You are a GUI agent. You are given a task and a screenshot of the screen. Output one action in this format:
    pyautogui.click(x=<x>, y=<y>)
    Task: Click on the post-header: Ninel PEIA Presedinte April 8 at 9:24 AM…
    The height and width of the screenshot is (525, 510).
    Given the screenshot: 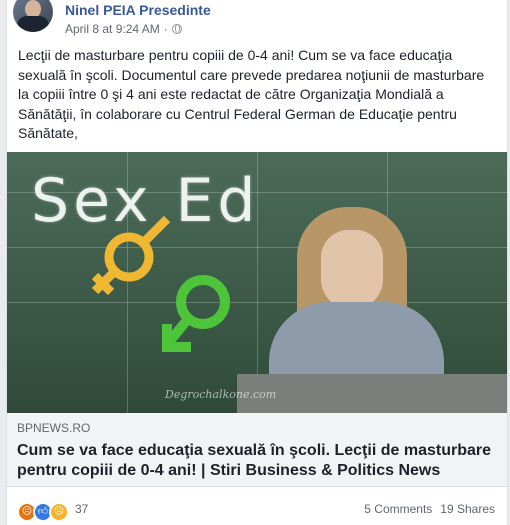 What is the action you would take?
    pyautogui.click(x=257, y=20)
    